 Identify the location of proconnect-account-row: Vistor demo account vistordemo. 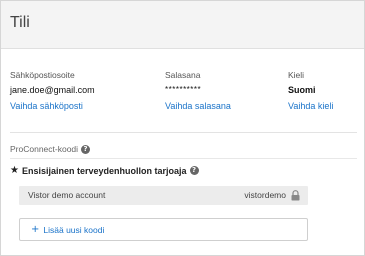
(163, 195).